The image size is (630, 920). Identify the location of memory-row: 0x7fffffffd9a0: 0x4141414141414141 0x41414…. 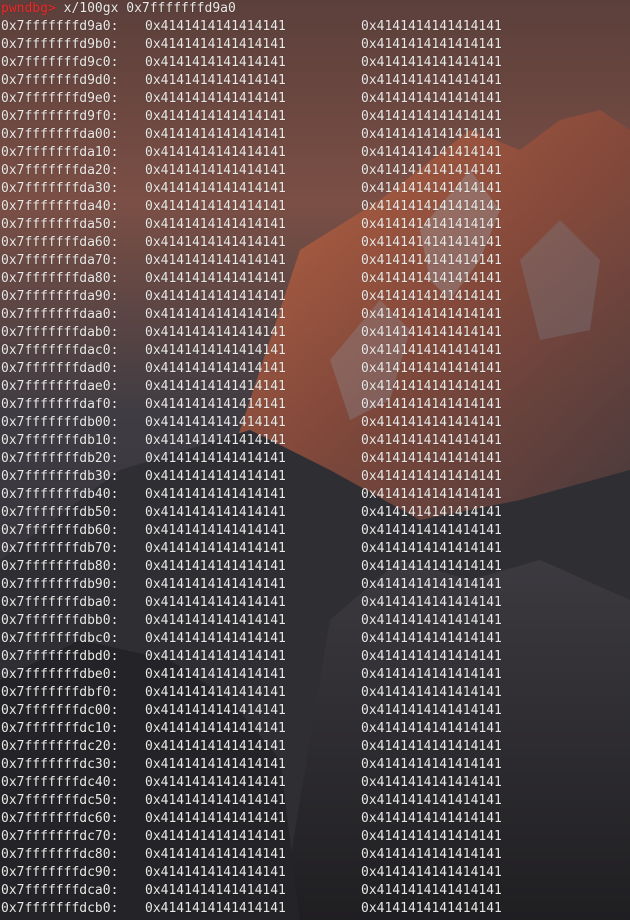
(315, 27).